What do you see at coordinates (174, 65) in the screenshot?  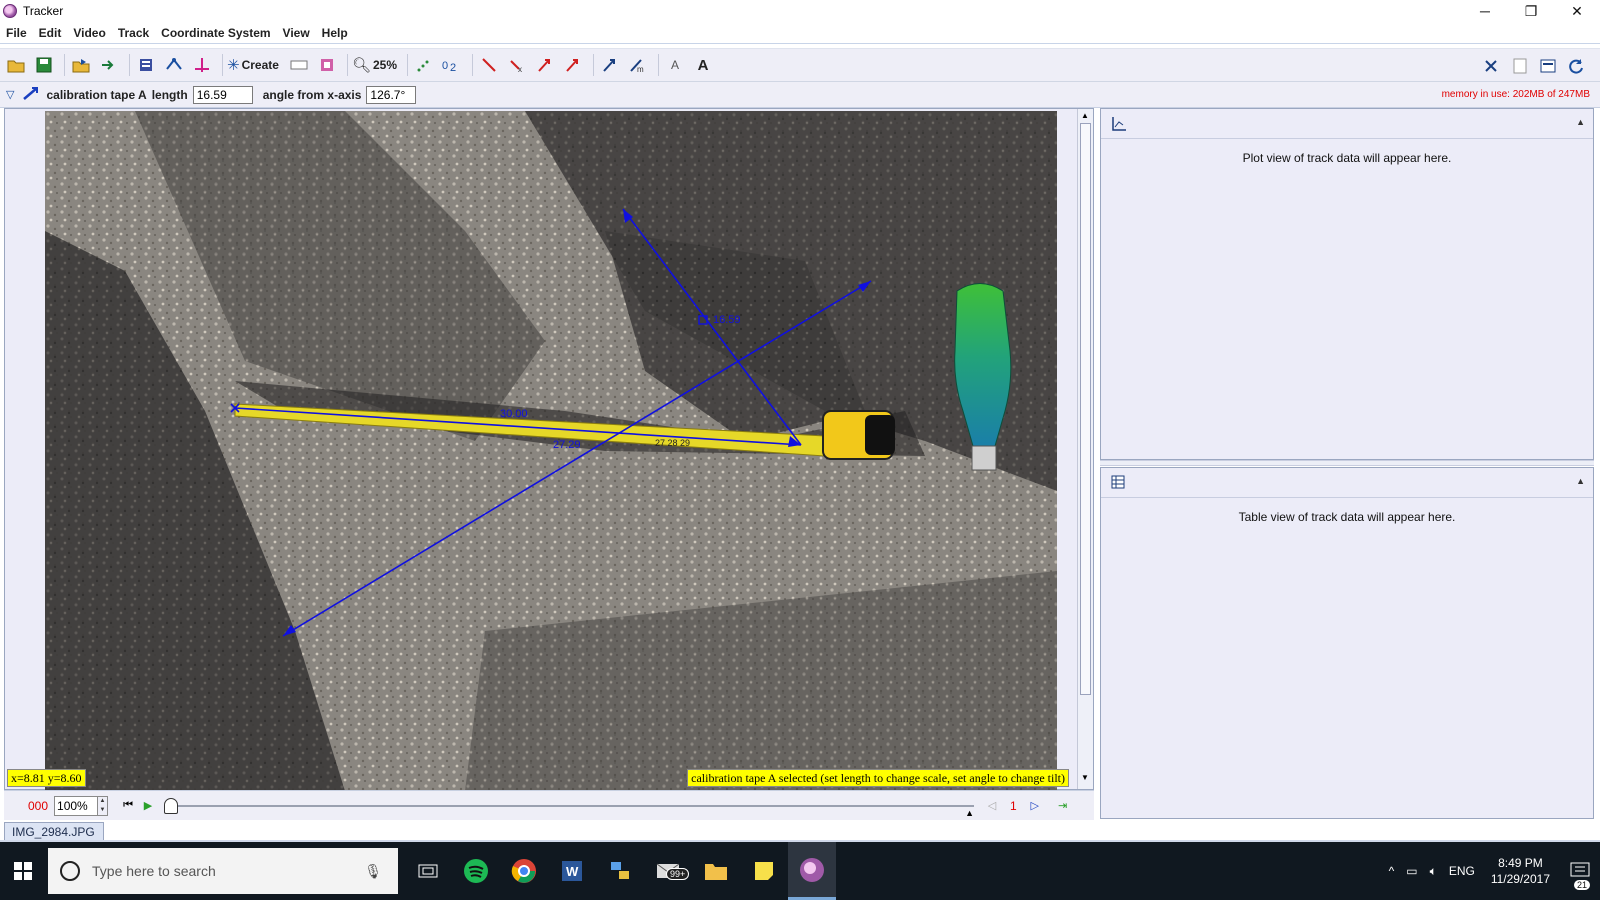 I see `calibration-tools-icon` at bounding box center [174, 65].